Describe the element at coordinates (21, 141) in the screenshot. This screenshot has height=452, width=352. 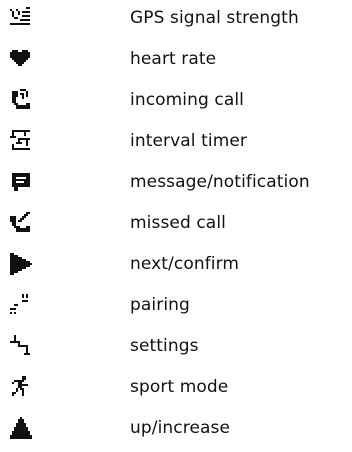
I see `interval-timer-icon` at that location.